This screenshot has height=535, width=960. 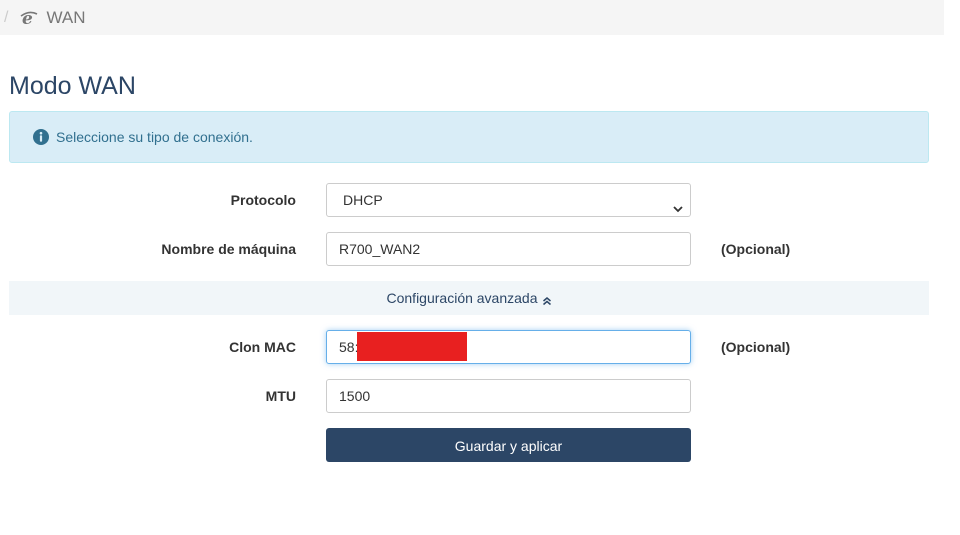 I want to click on hostname-label: Nombre de máquina, so click(x=228, y=249).